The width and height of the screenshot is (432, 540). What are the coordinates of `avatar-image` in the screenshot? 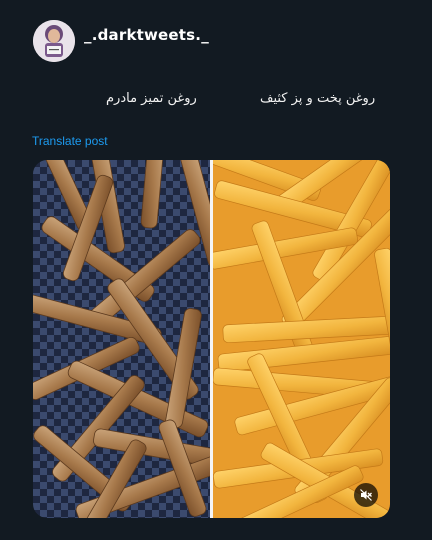 It's located at (54, 41).